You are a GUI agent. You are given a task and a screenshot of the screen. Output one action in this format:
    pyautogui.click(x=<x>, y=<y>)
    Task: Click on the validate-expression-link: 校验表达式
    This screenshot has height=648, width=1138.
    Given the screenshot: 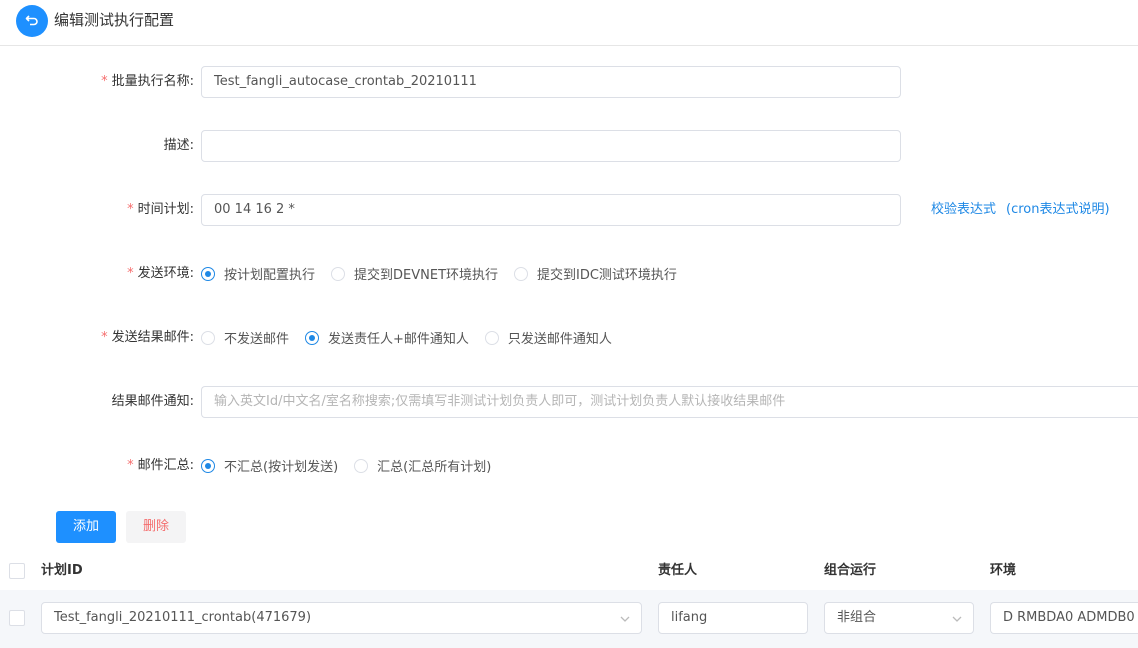 What is the action you would take?
    pyautogui.click(x=963, y=210)
    